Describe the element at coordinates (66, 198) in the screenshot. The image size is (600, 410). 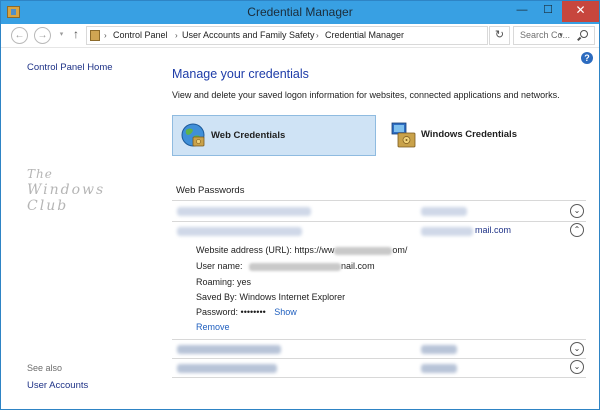
I see `watermark-line-2: Windows Club` at that location.